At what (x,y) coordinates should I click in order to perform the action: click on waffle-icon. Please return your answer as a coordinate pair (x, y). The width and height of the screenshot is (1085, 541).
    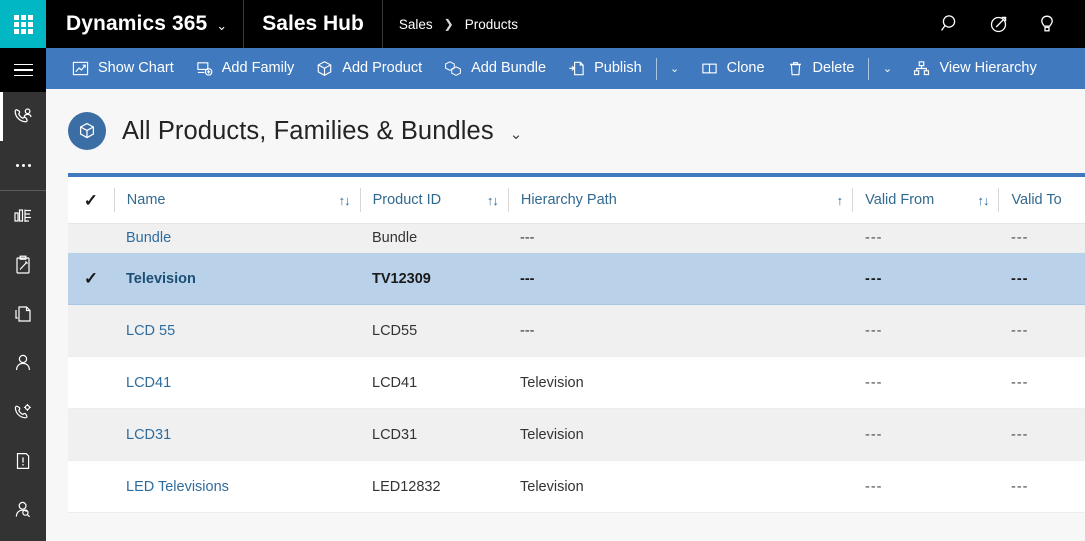
    Looking at the image, I should click on (23, 24).